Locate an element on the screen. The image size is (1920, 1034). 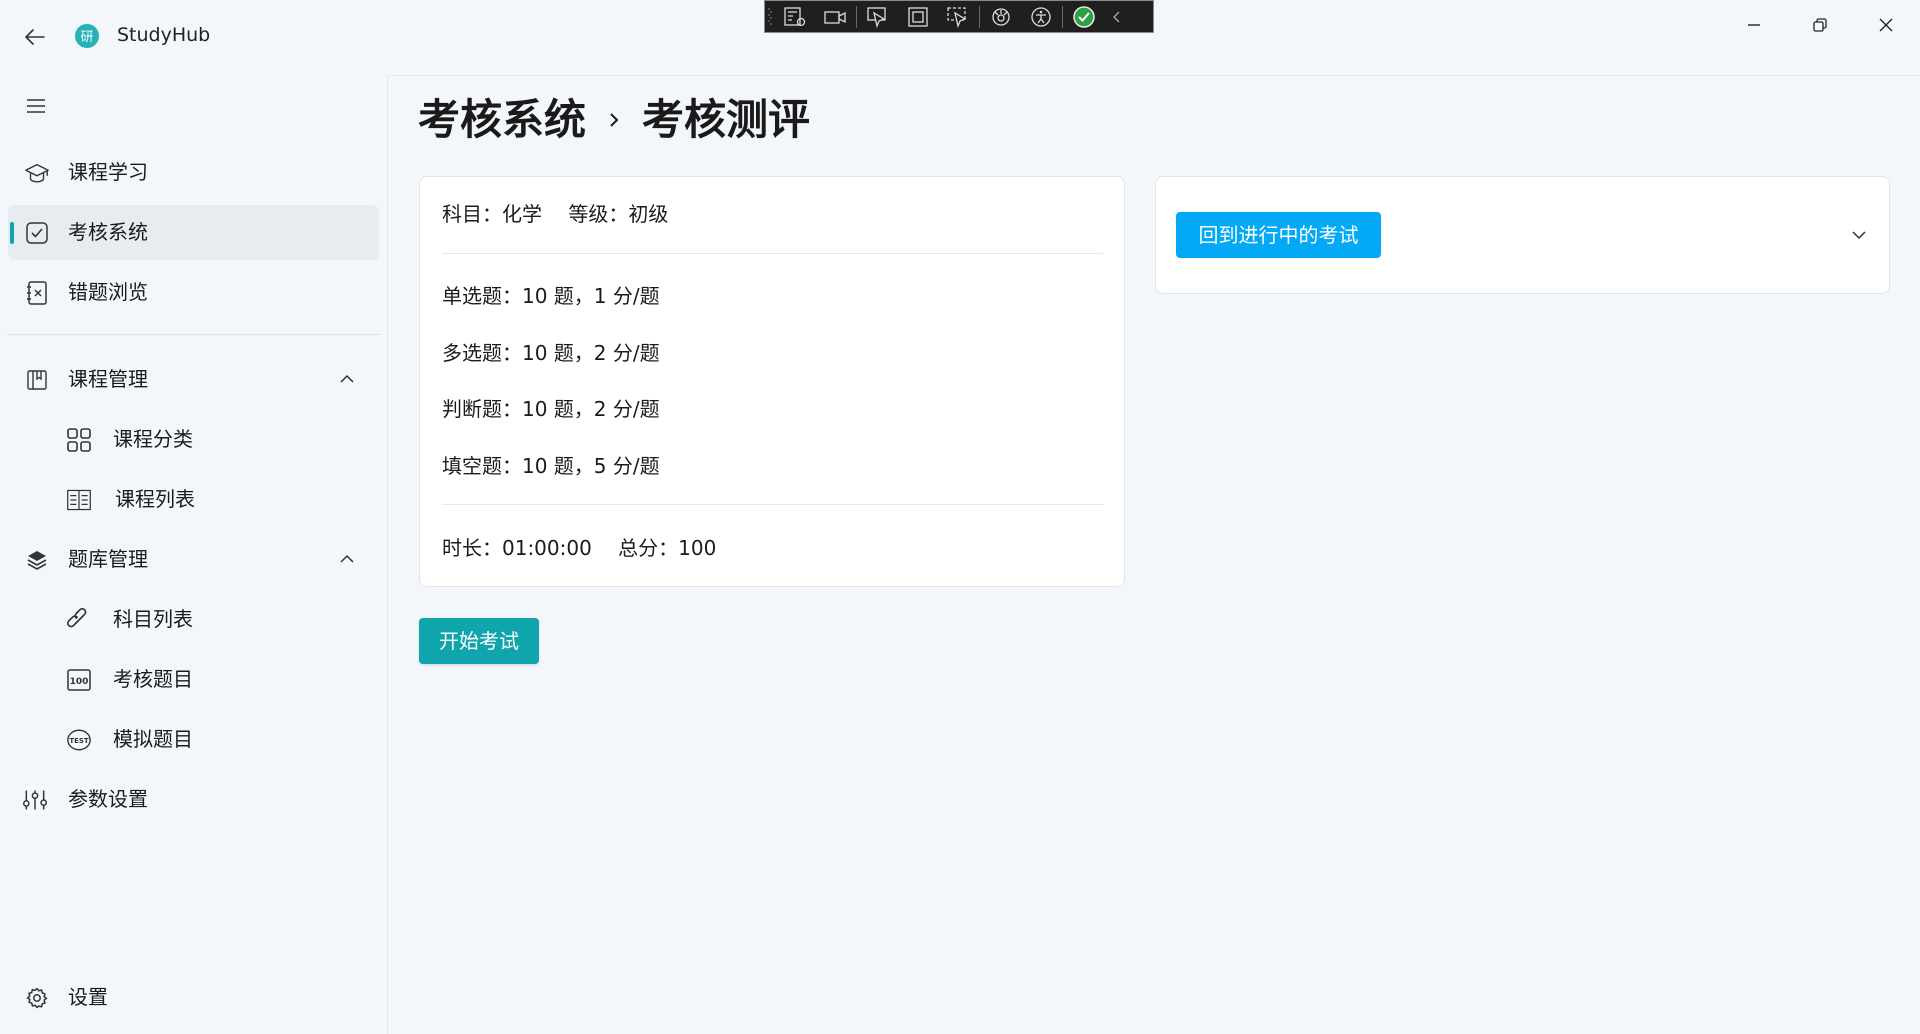
sidebar-item-question-bank: 题库管理 is located at coordinates (193, 559).